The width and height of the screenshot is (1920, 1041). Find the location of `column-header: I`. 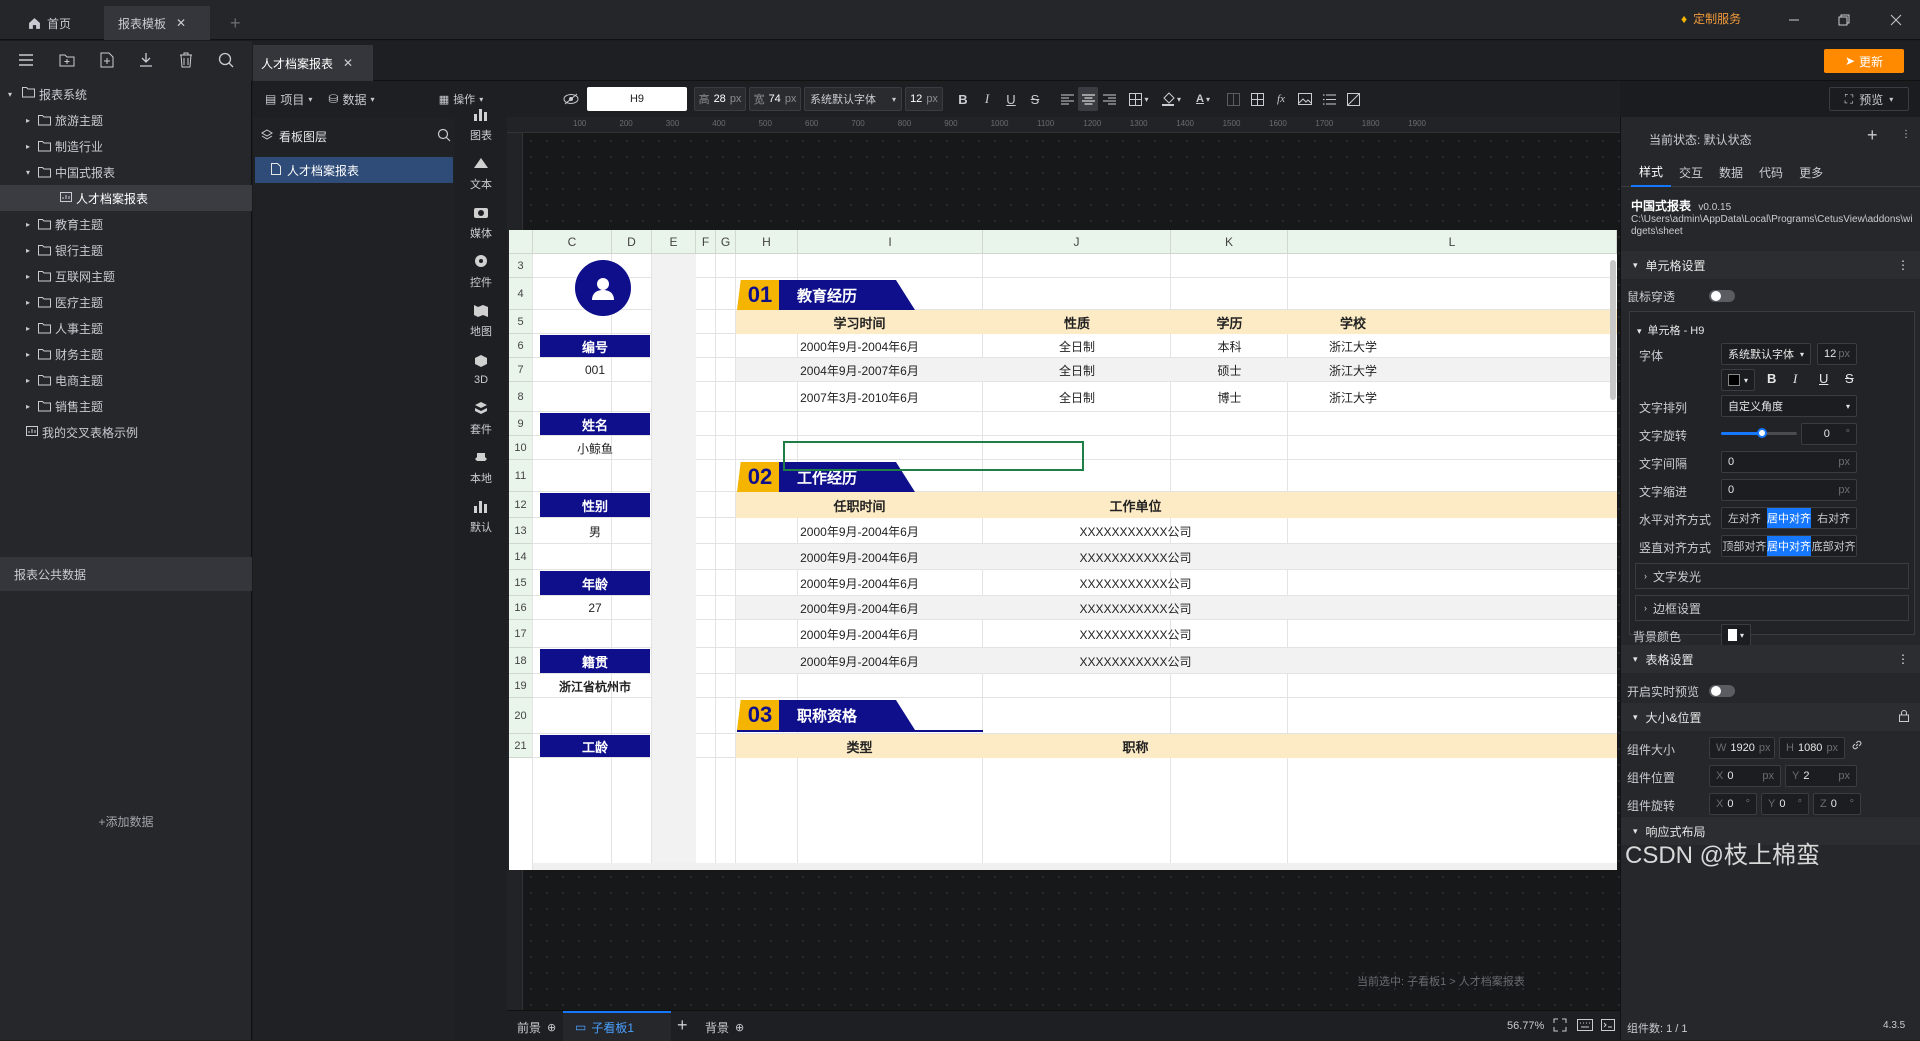

column-header: I is located at coordinates (890, 242).